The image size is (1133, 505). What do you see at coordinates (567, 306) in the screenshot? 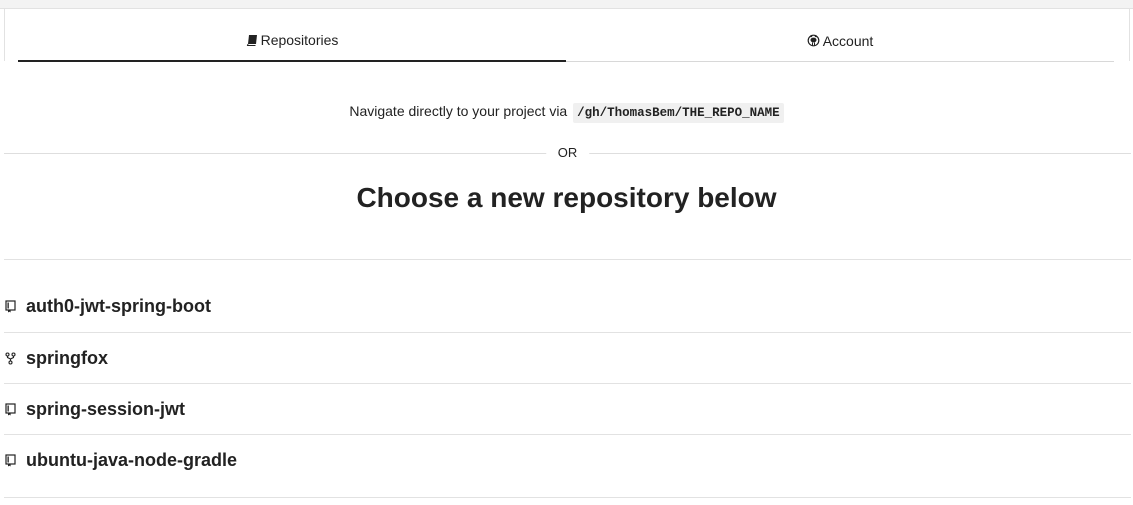
I see `repository-item: auth0-jwt-spring-boot` at bounding box center [567, 306].